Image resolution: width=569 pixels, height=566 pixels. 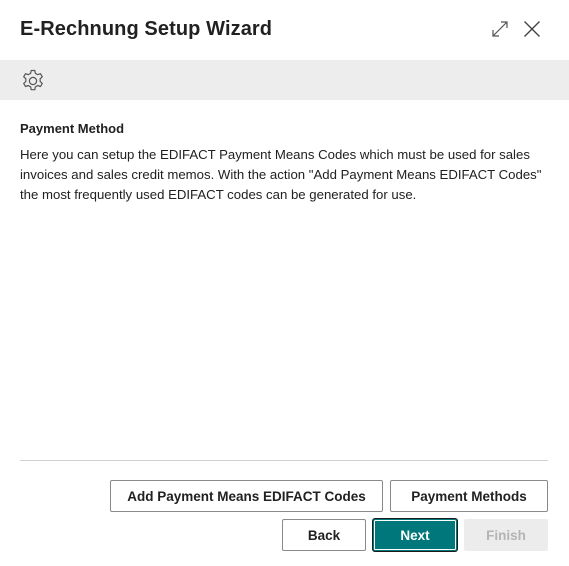 I want to click on wizard-banner, so click(x=284, y=80).